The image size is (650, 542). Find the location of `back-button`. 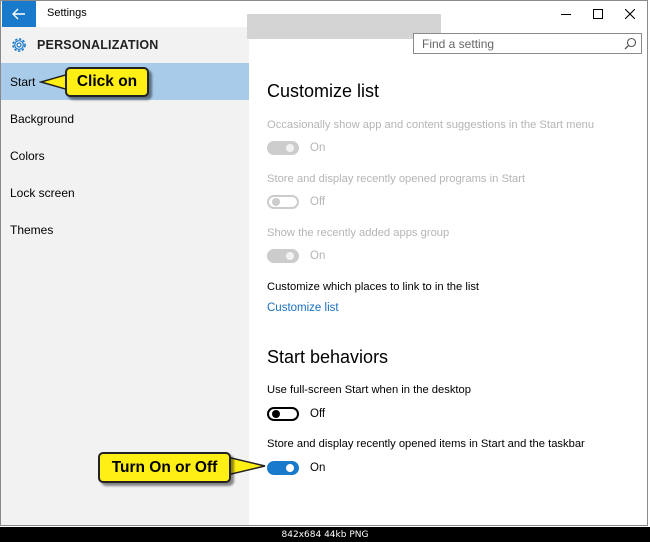

back-button is located at coordinates (19, 14).